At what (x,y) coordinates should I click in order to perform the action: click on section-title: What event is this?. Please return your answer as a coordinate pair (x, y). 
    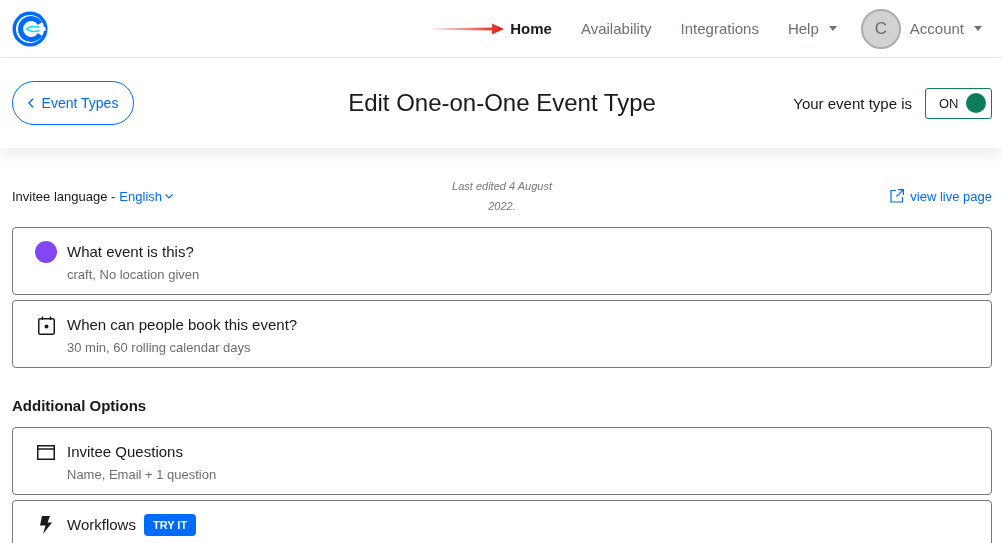
    Looking at the image, I should click on (130, 252).